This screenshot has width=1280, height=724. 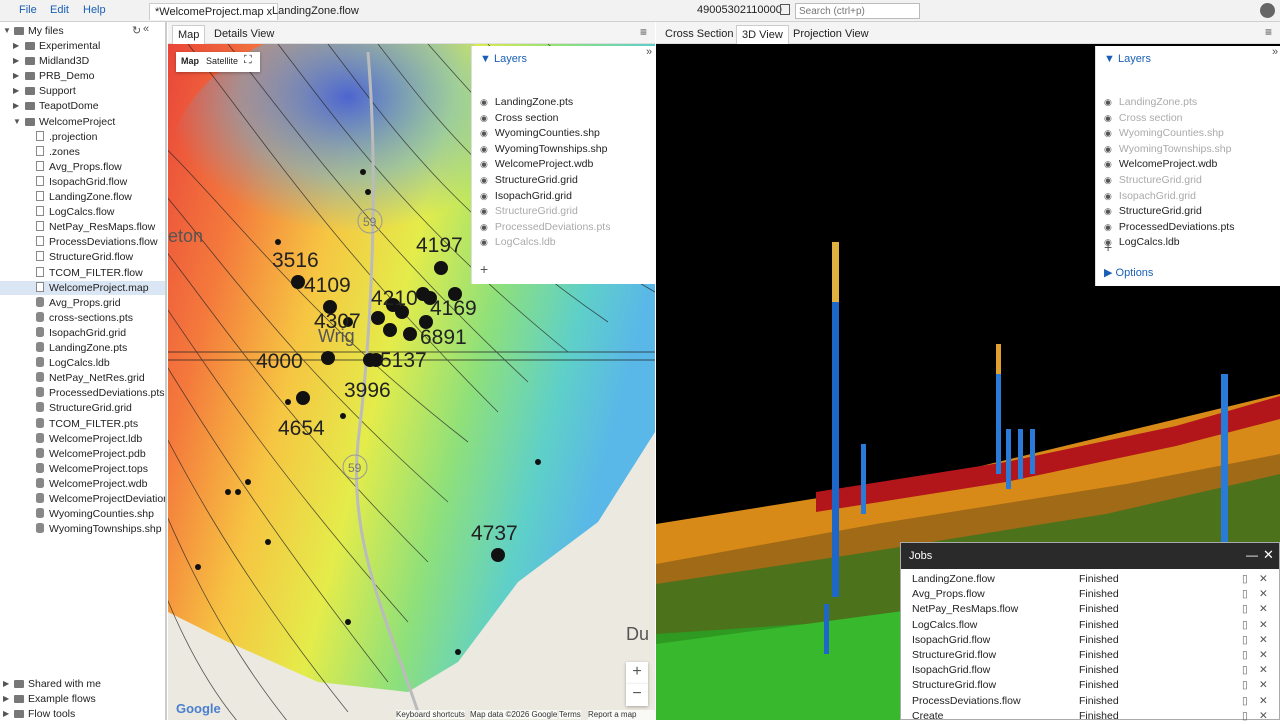 I want to click on tab-3d-view: 3D View, so click(x=762, y=34).